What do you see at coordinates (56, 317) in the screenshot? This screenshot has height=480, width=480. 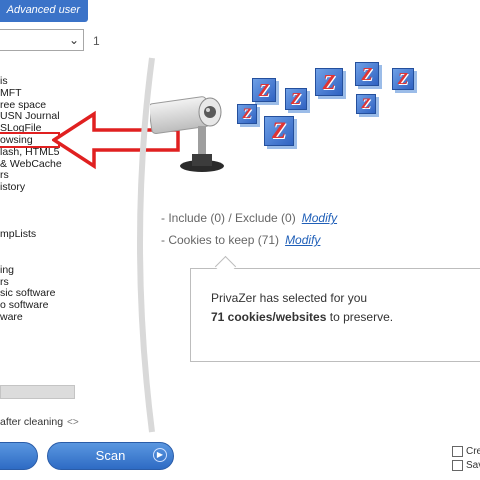 I see `cleaning-option-item: ware` at bounding box center [56, 317].